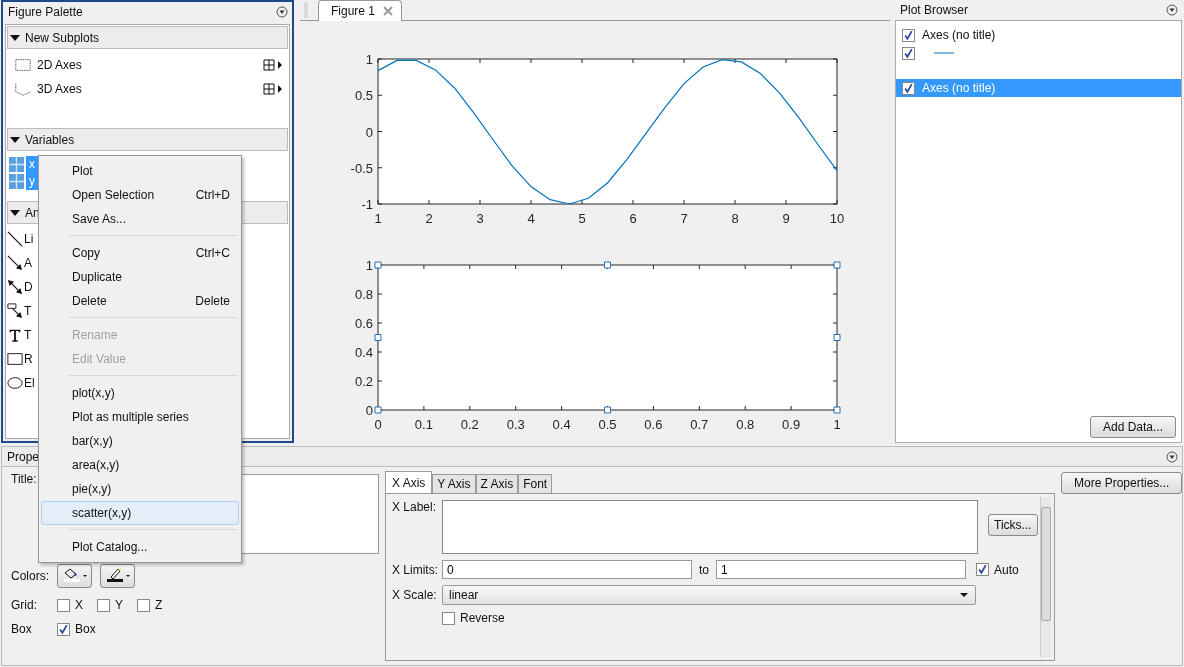 Image resolution: width=1184 pixels, height=667 pixels. Describe the element at coordinates (1038, 35) in the screenshot. I see `plot-browser-item: Axes (no title)` at that location.